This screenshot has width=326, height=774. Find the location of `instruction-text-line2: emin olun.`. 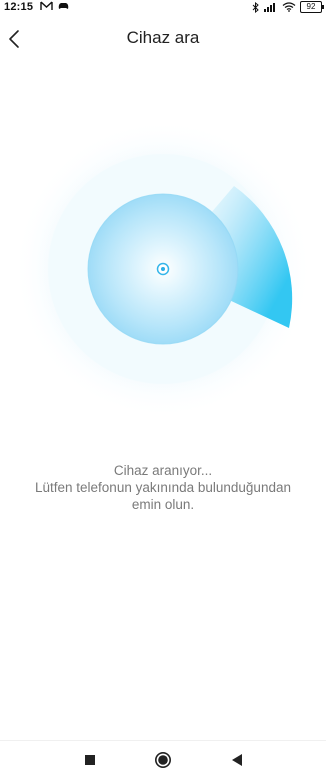

instruction-text-line2: emin olun. is located at coordinates (163, 504).